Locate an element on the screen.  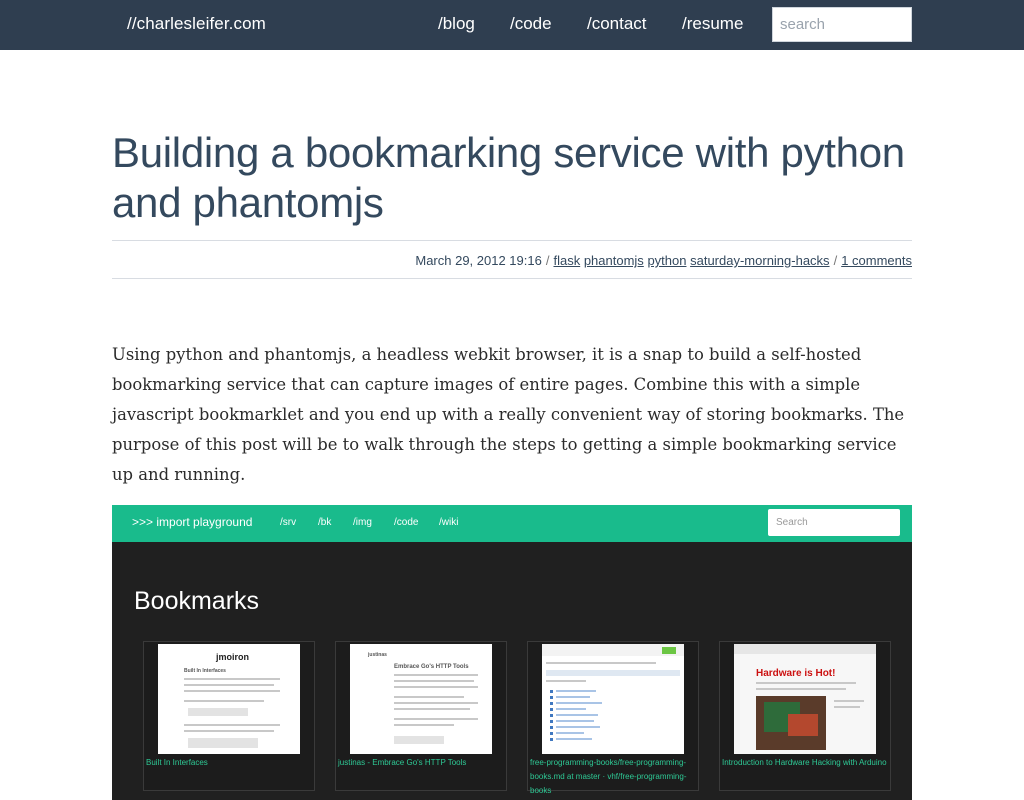
thumbnail-title: Hardware is Hot! is located at coordinates (796, 673).